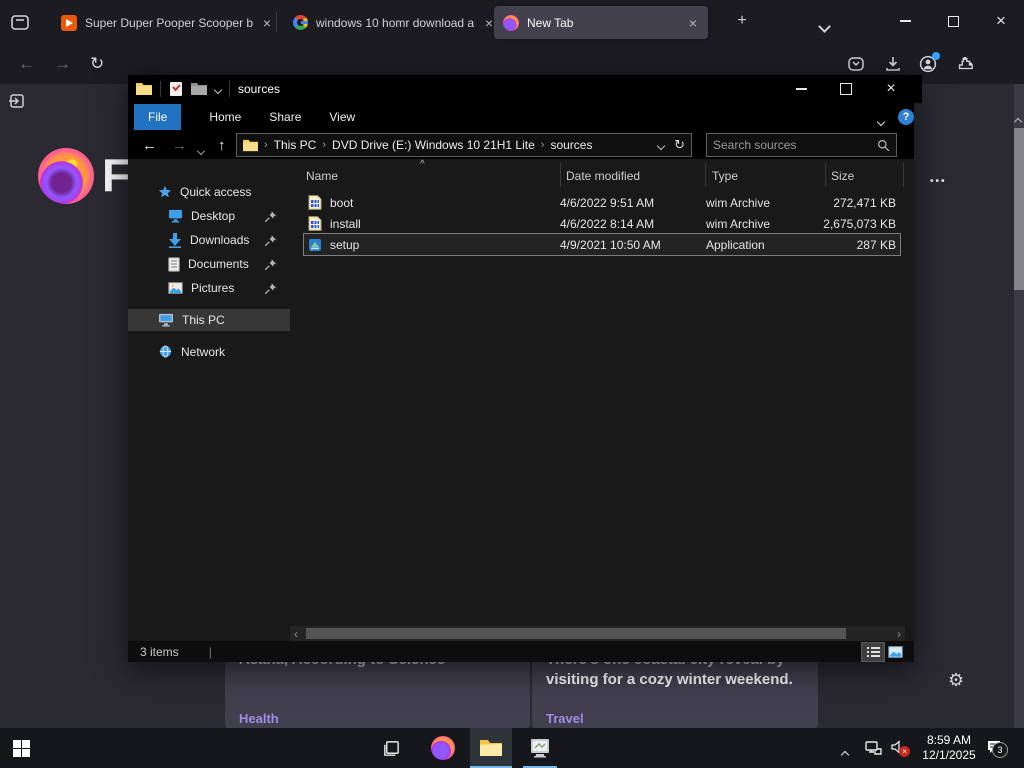  What do you see at coordinates (167, 22) in the screenshot?
I see `tab-super-duper: Super Duper Pooper Scooper b ×` at bounding box center [167, 22].